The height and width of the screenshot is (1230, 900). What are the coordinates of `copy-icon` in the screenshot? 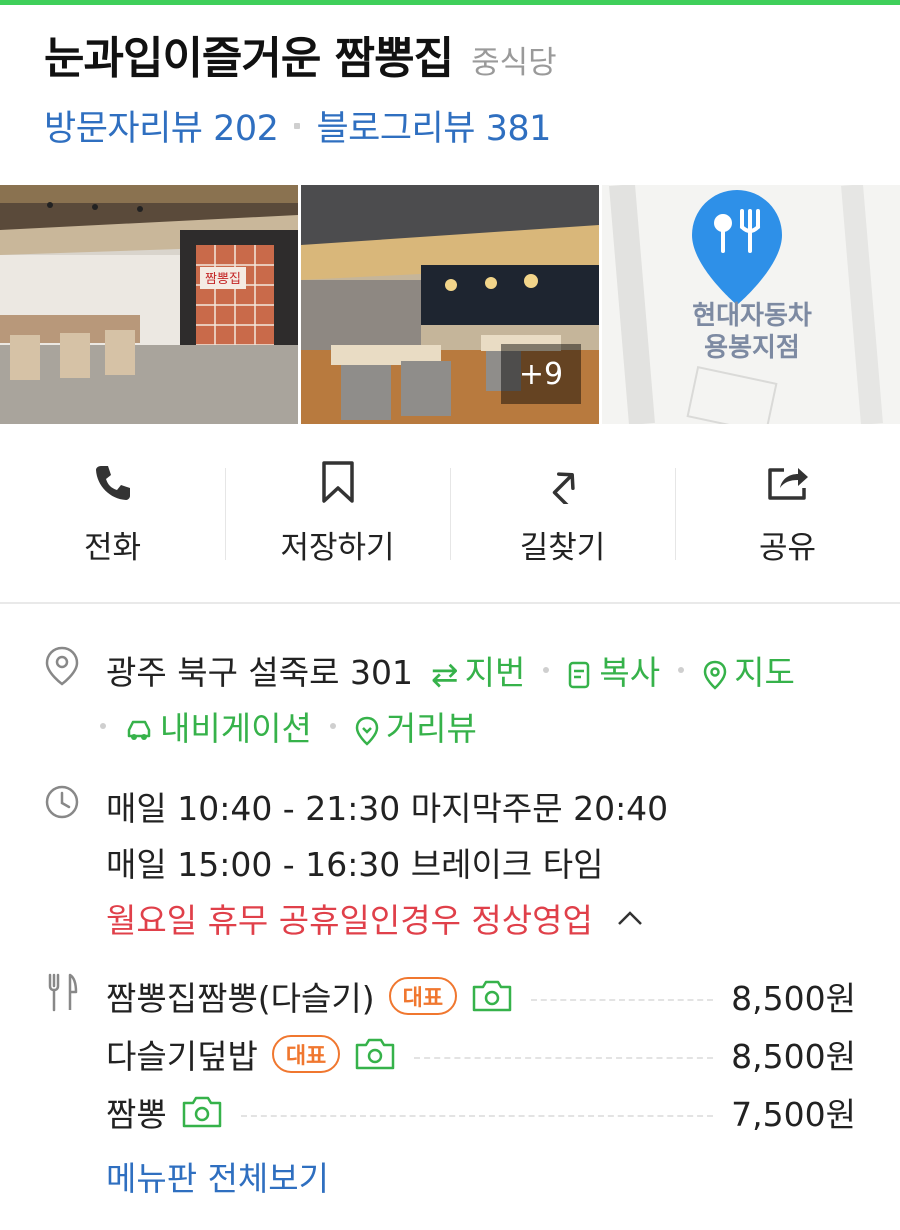 It's located at (579, 674).